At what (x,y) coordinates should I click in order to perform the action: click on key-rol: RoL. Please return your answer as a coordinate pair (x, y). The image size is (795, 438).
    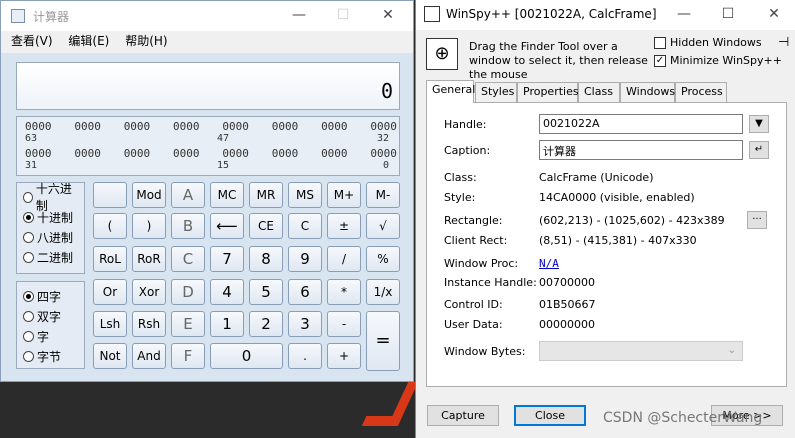
    Looking at the image, I should click on (110, 259).